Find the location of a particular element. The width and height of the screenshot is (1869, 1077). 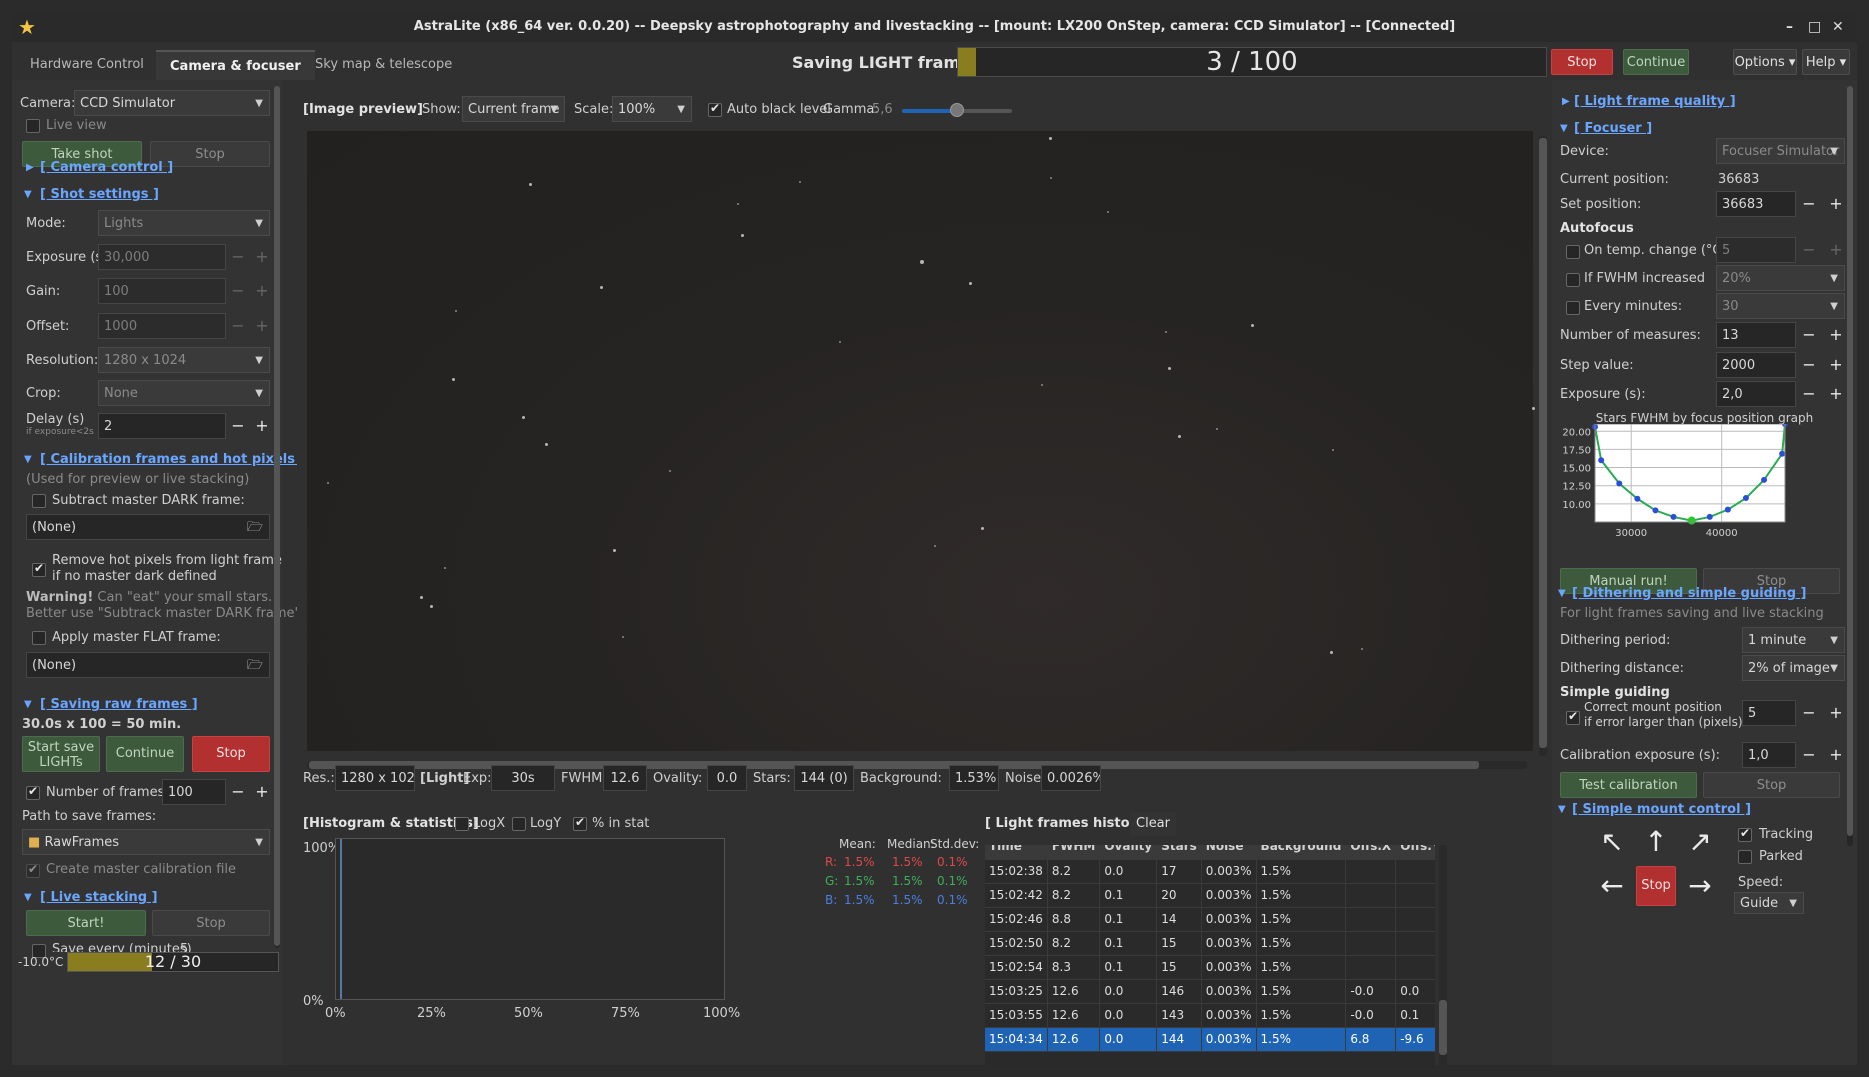

gain-plus-icon: + is located at coordinates (262, 291).